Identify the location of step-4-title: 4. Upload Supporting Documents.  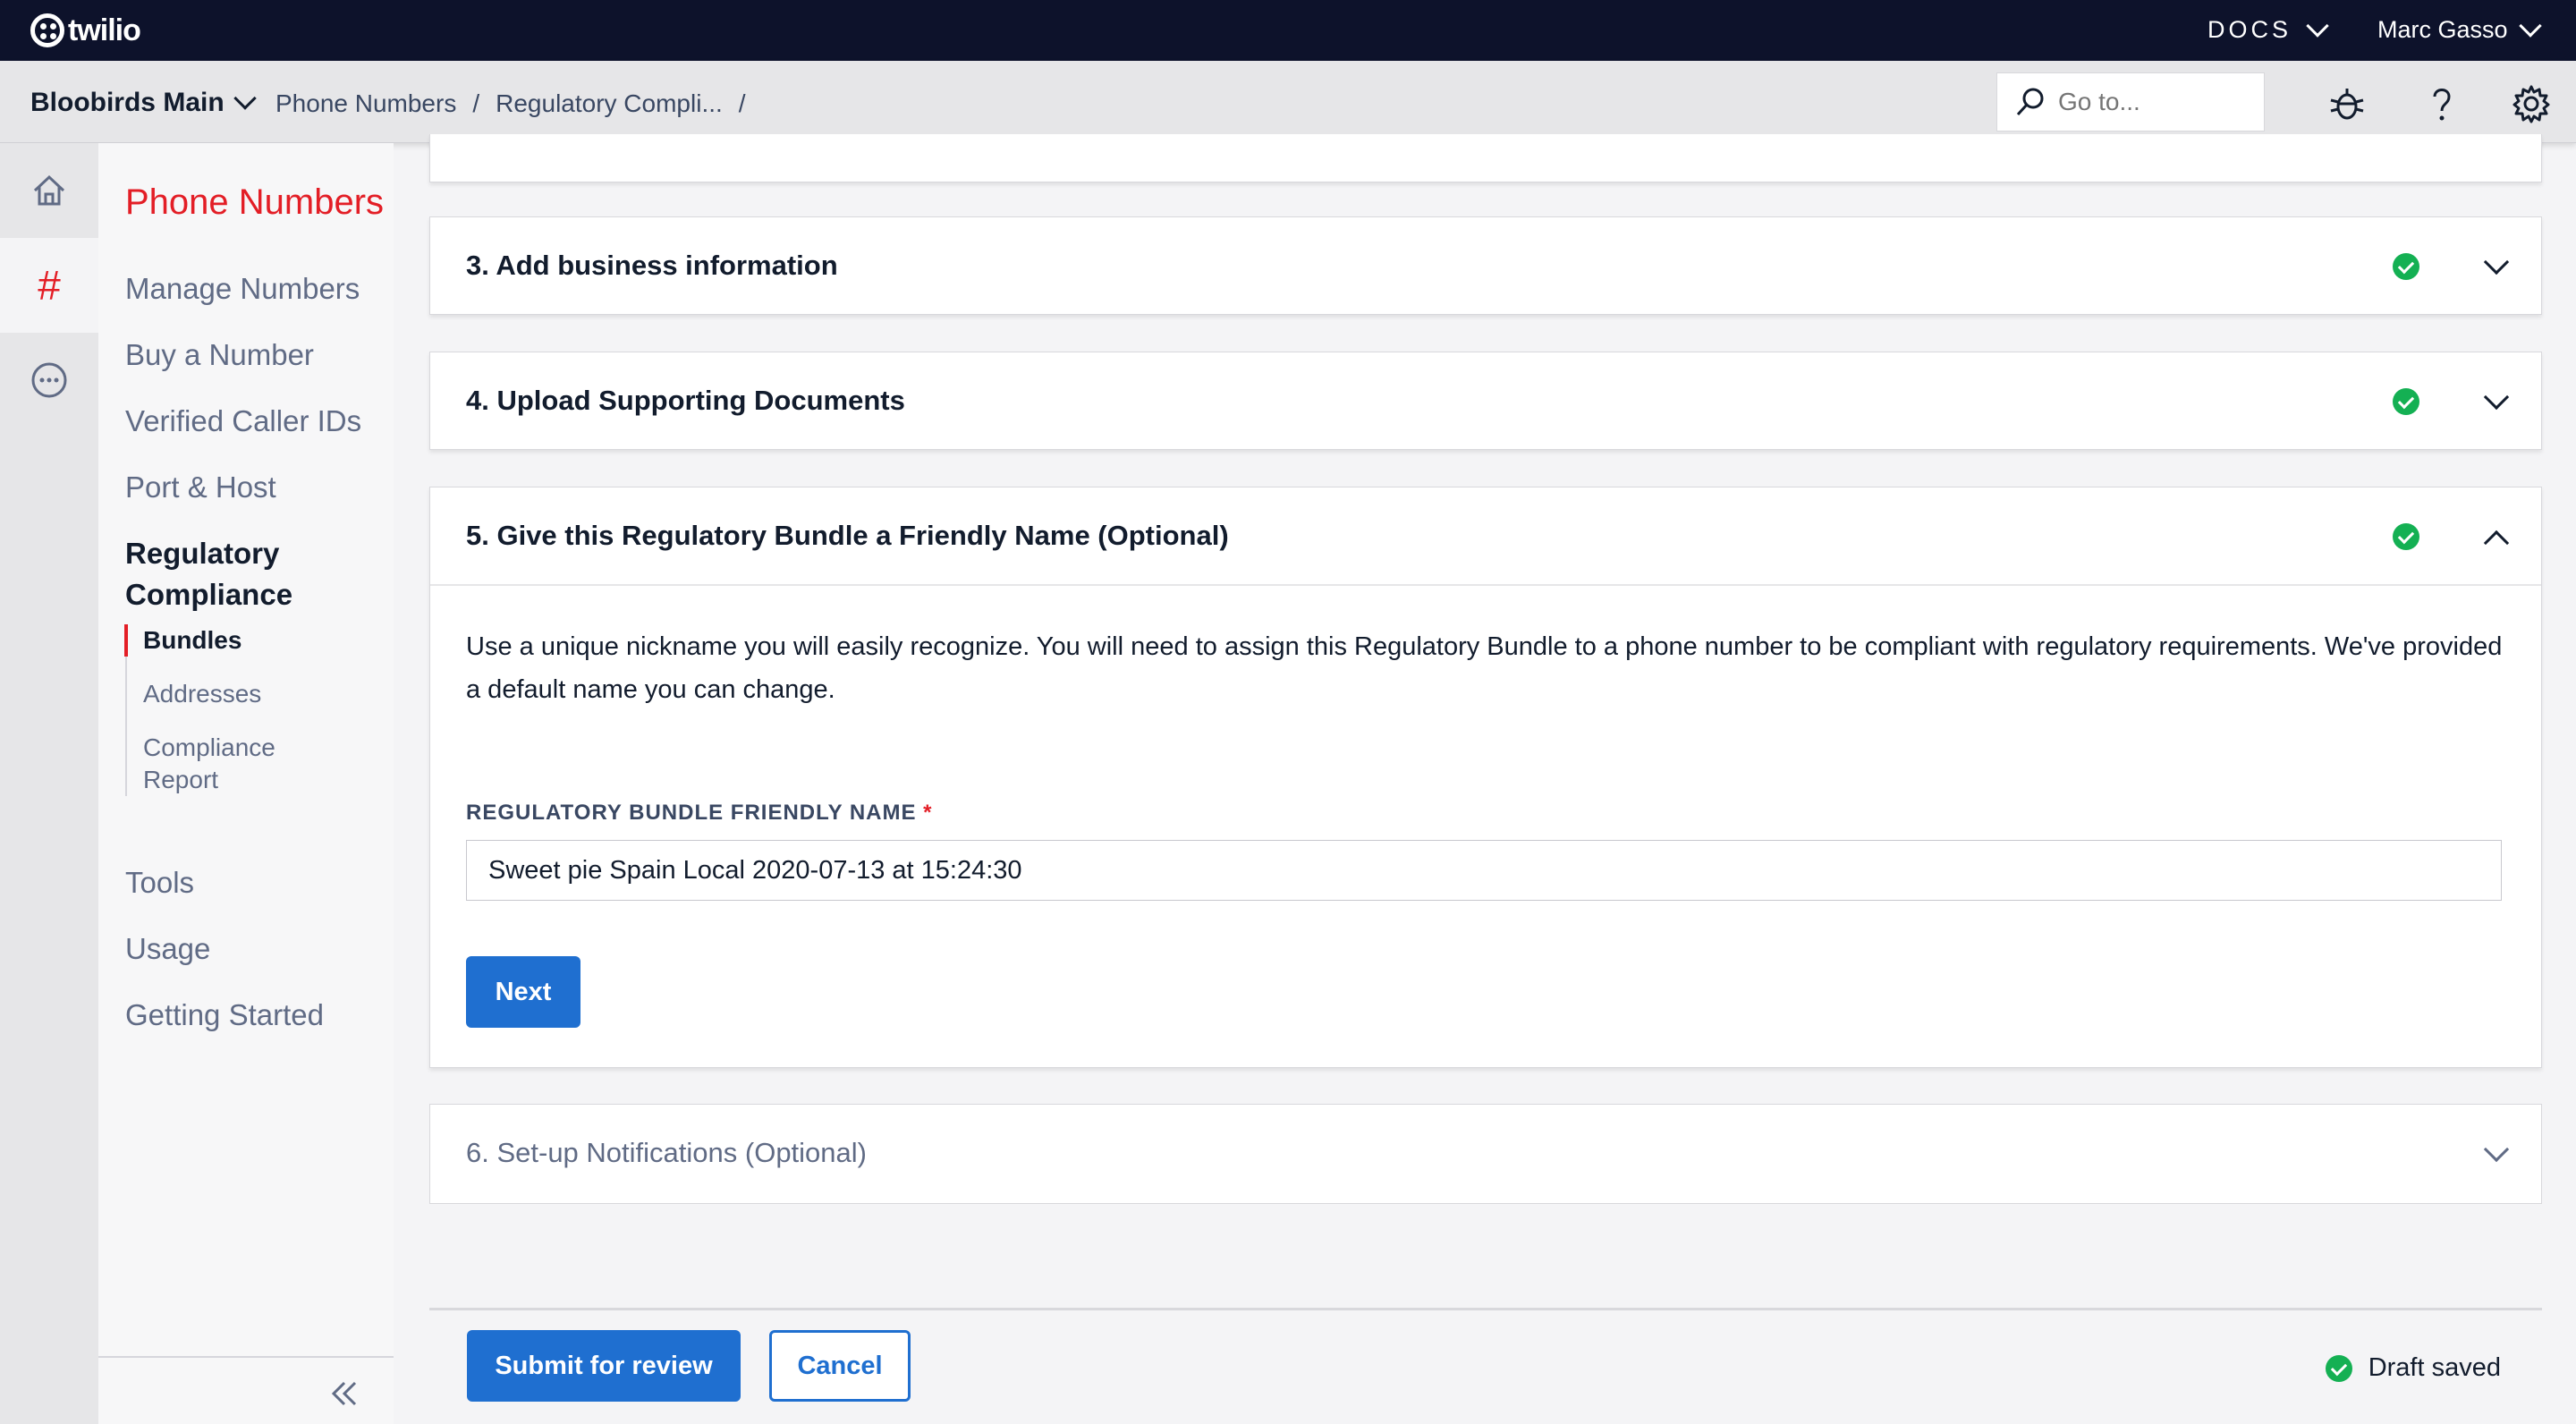
(685, 400).